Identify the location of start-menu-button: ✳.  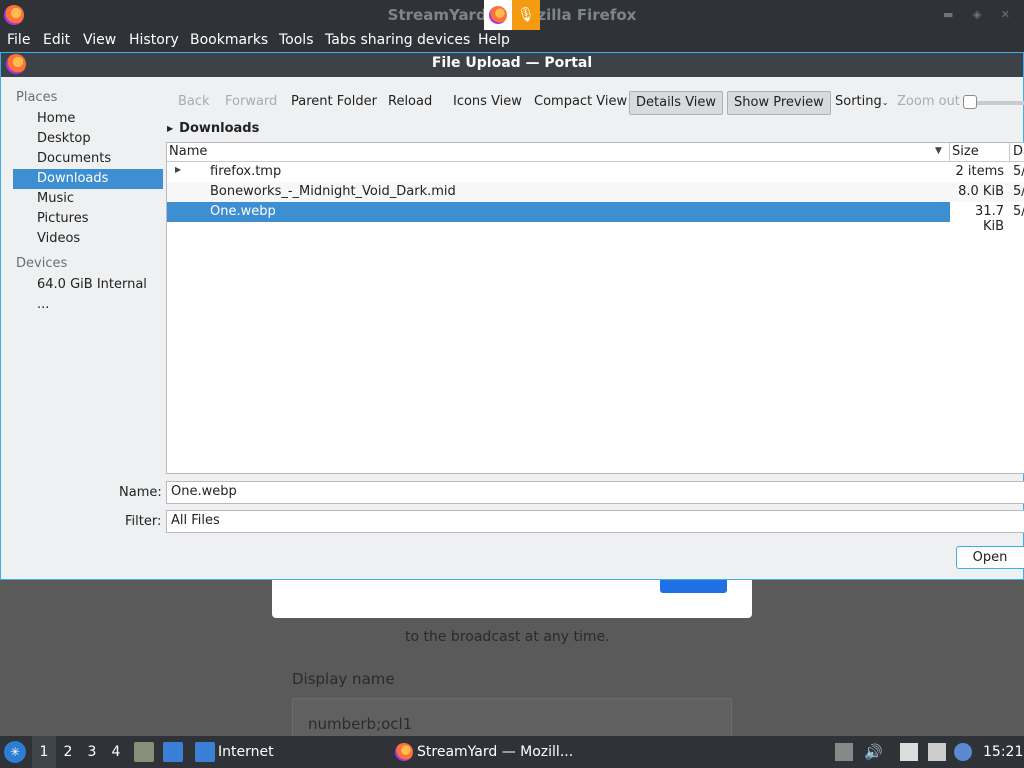
(16, 752).